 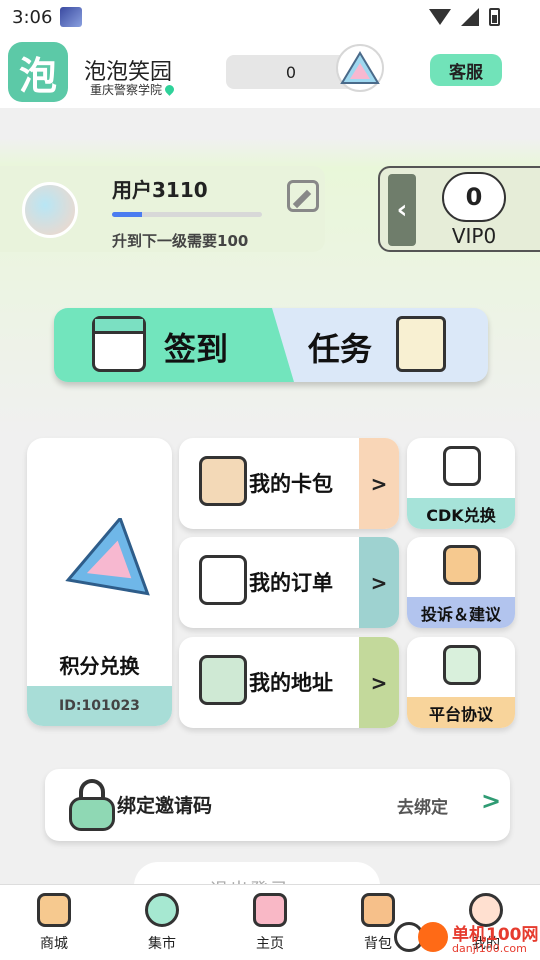 What do you see at coordinates (303, 196) in the screenshot?
I see `edit-icon` at bounding box center [303, 196].